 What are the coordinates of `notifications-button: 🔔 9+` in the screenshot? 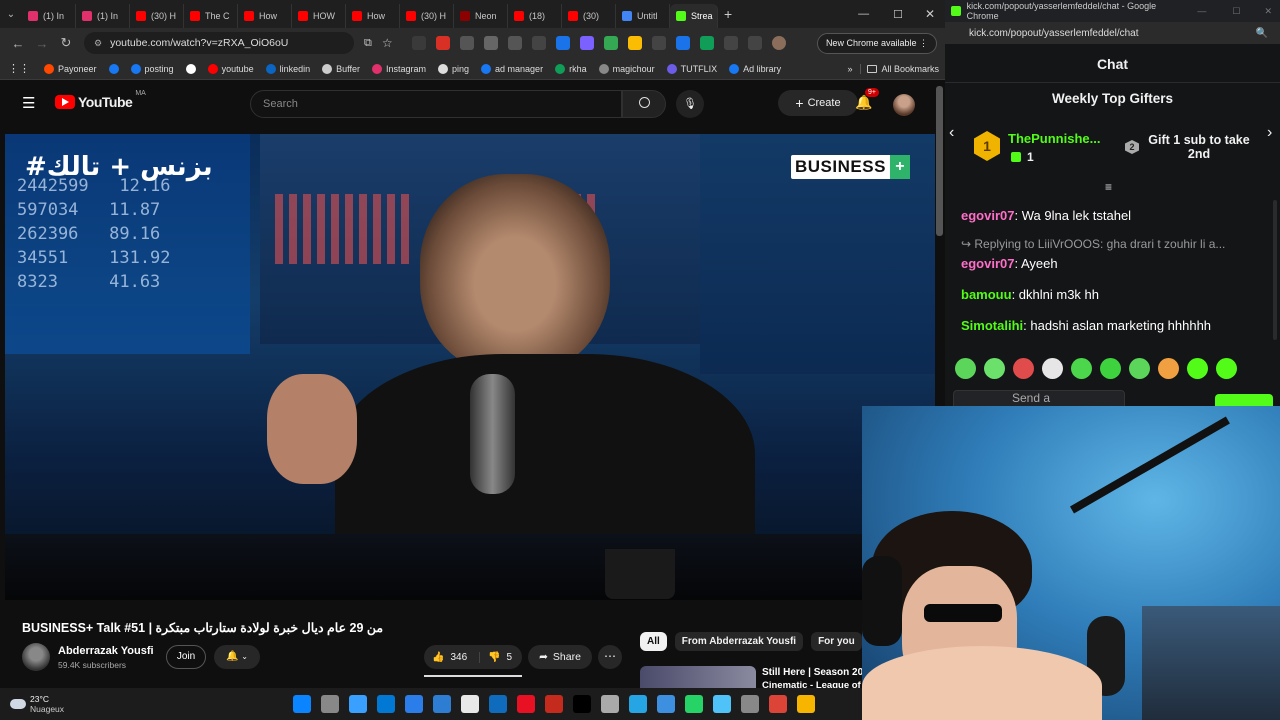 It's located at (867, 99).